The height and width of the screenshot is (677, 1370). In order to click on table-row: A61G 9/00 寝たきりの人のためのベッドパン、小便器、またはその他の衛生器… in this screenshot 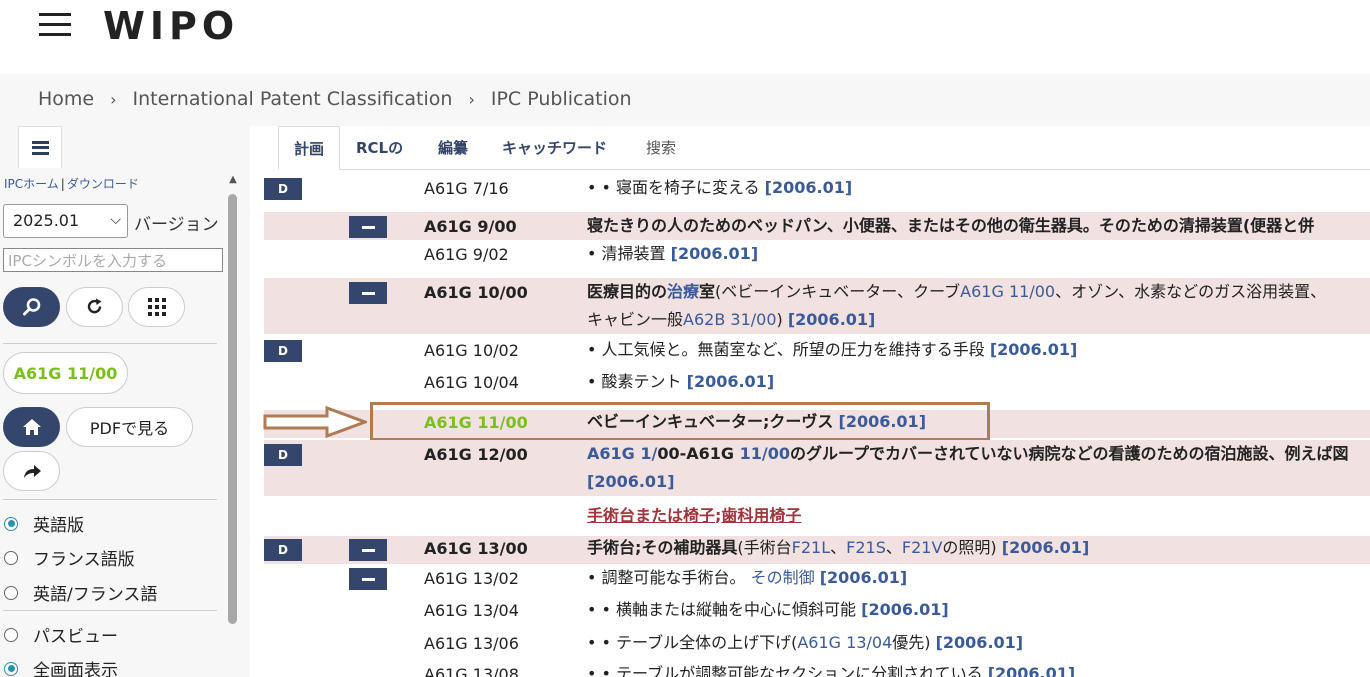, I will do `click(817, 226)`.